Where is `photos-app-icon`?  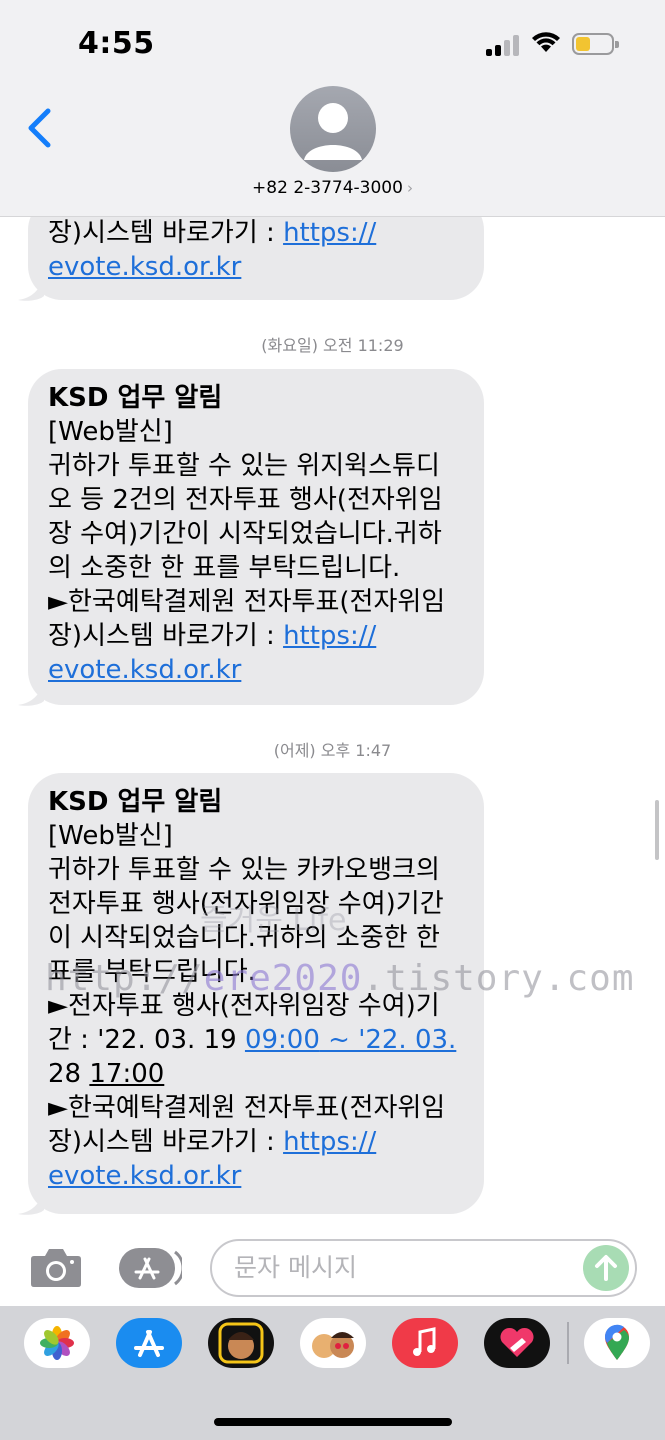 photos-app-icon is located at coordinates (57, 1343).